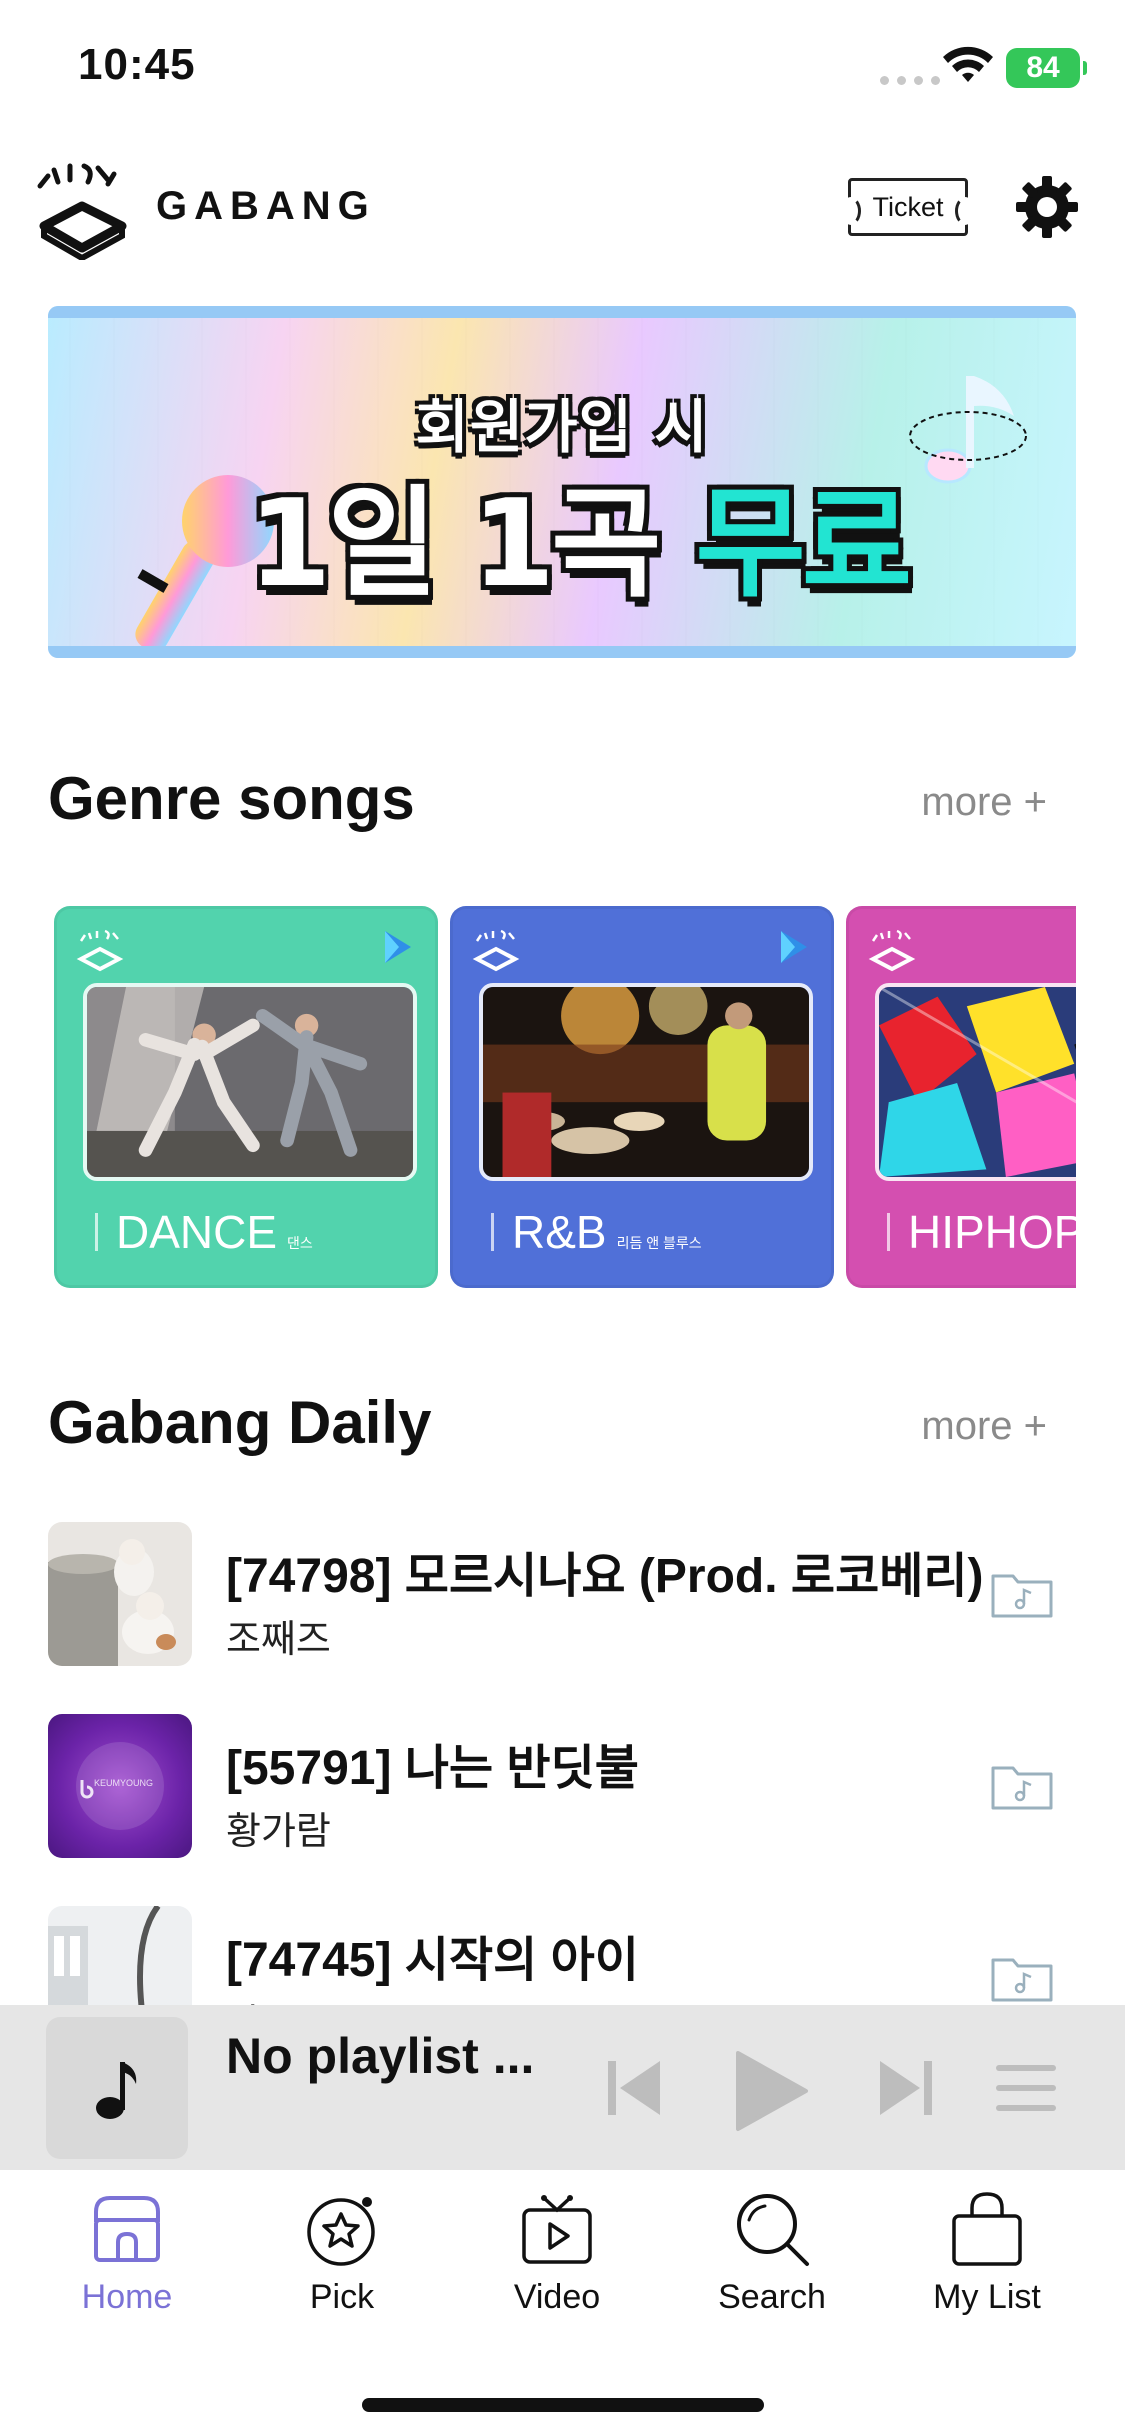  I want to click on song-thumbnail: KEUMYOUNG, so click(120, 1786).